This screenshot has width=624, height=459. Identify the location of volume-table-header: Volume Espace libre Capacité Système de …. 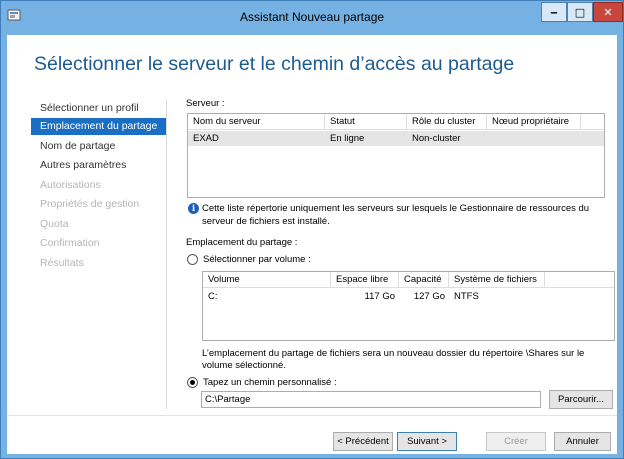
(408, 280).